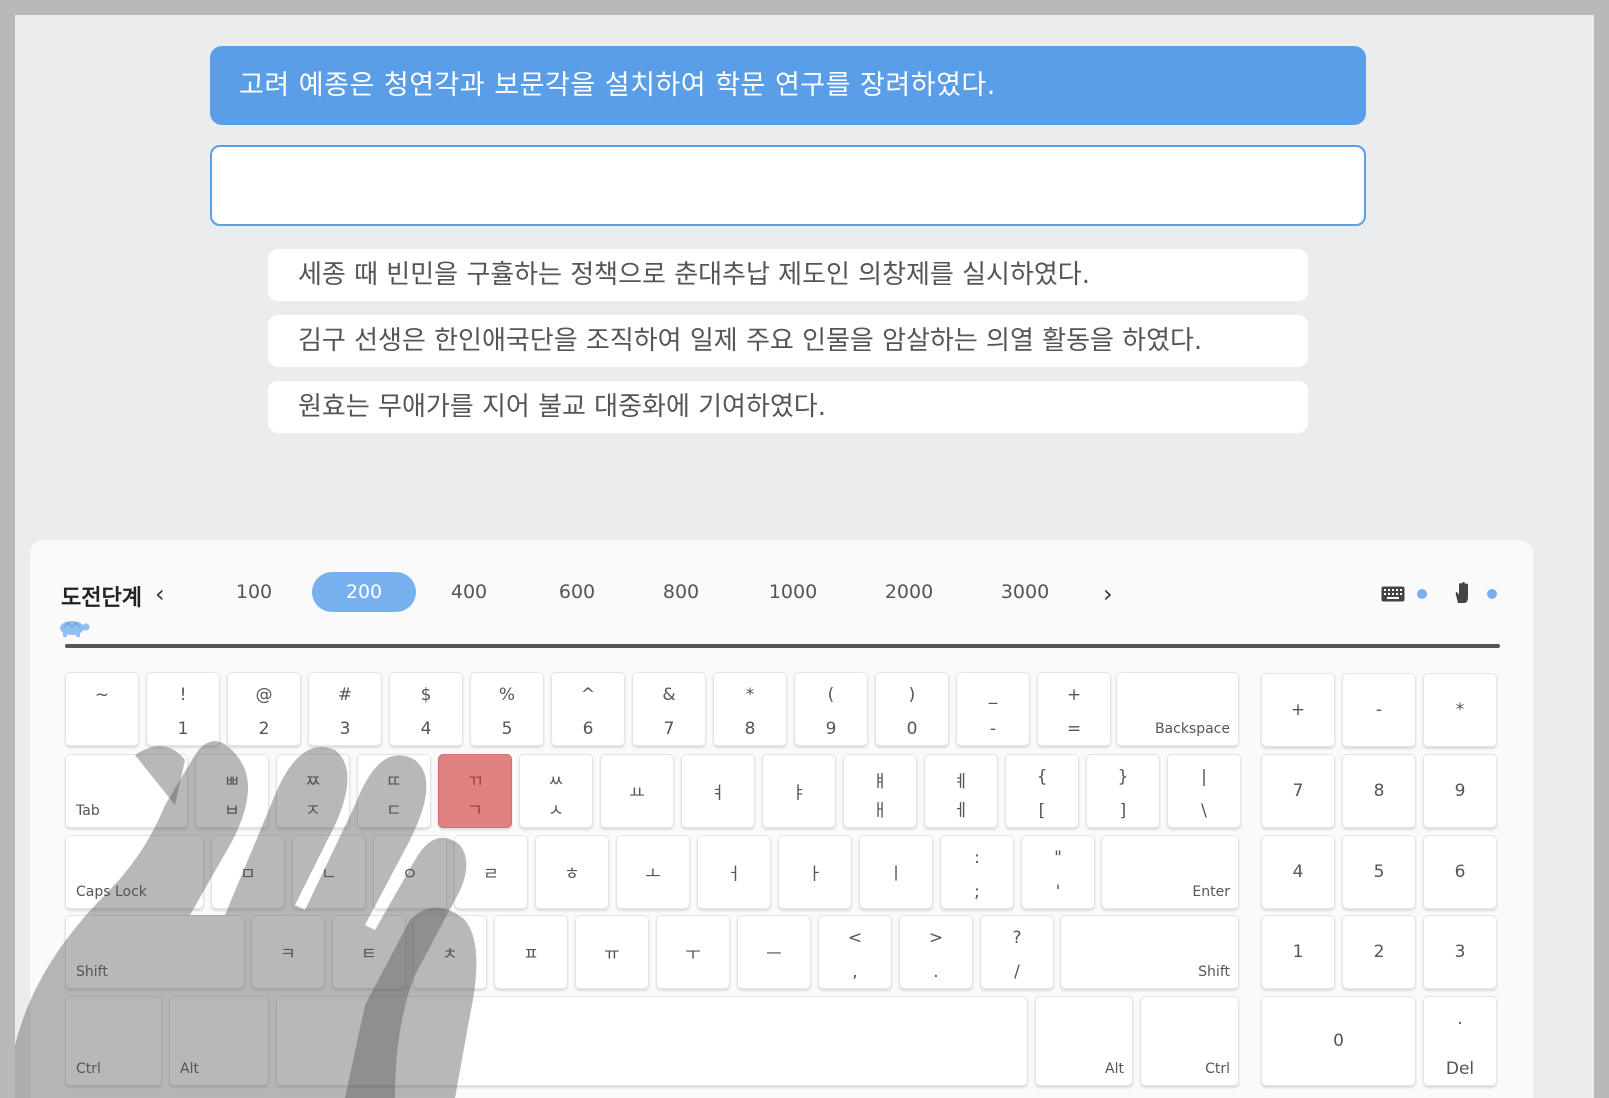 The height and width of the screenshot is (1098, 1609). Describe the element at coordinates (264, 709) in the screenshot. I see `key-2: @2` at that location.